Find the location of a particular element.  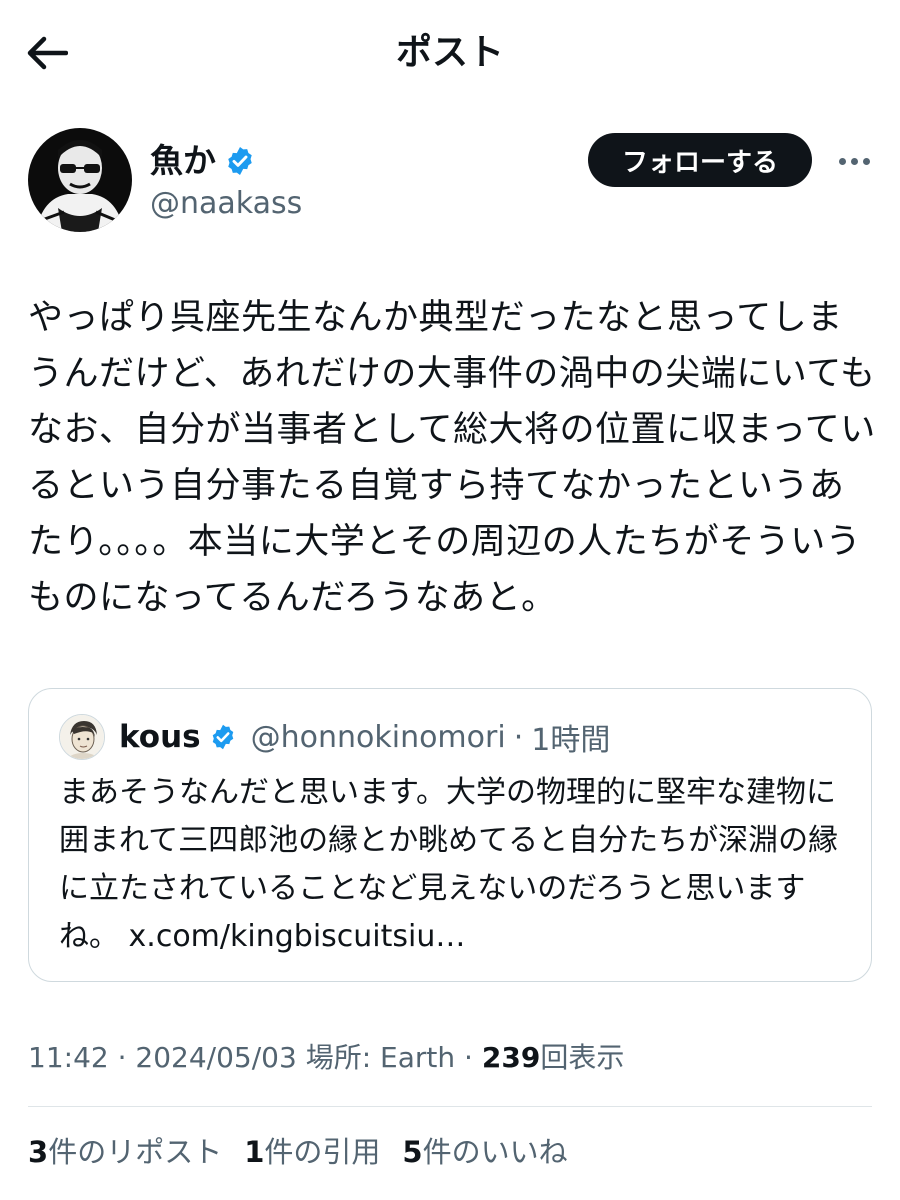

reposts-stat: 3件のリポスト is located at coordinates (125, 1152).